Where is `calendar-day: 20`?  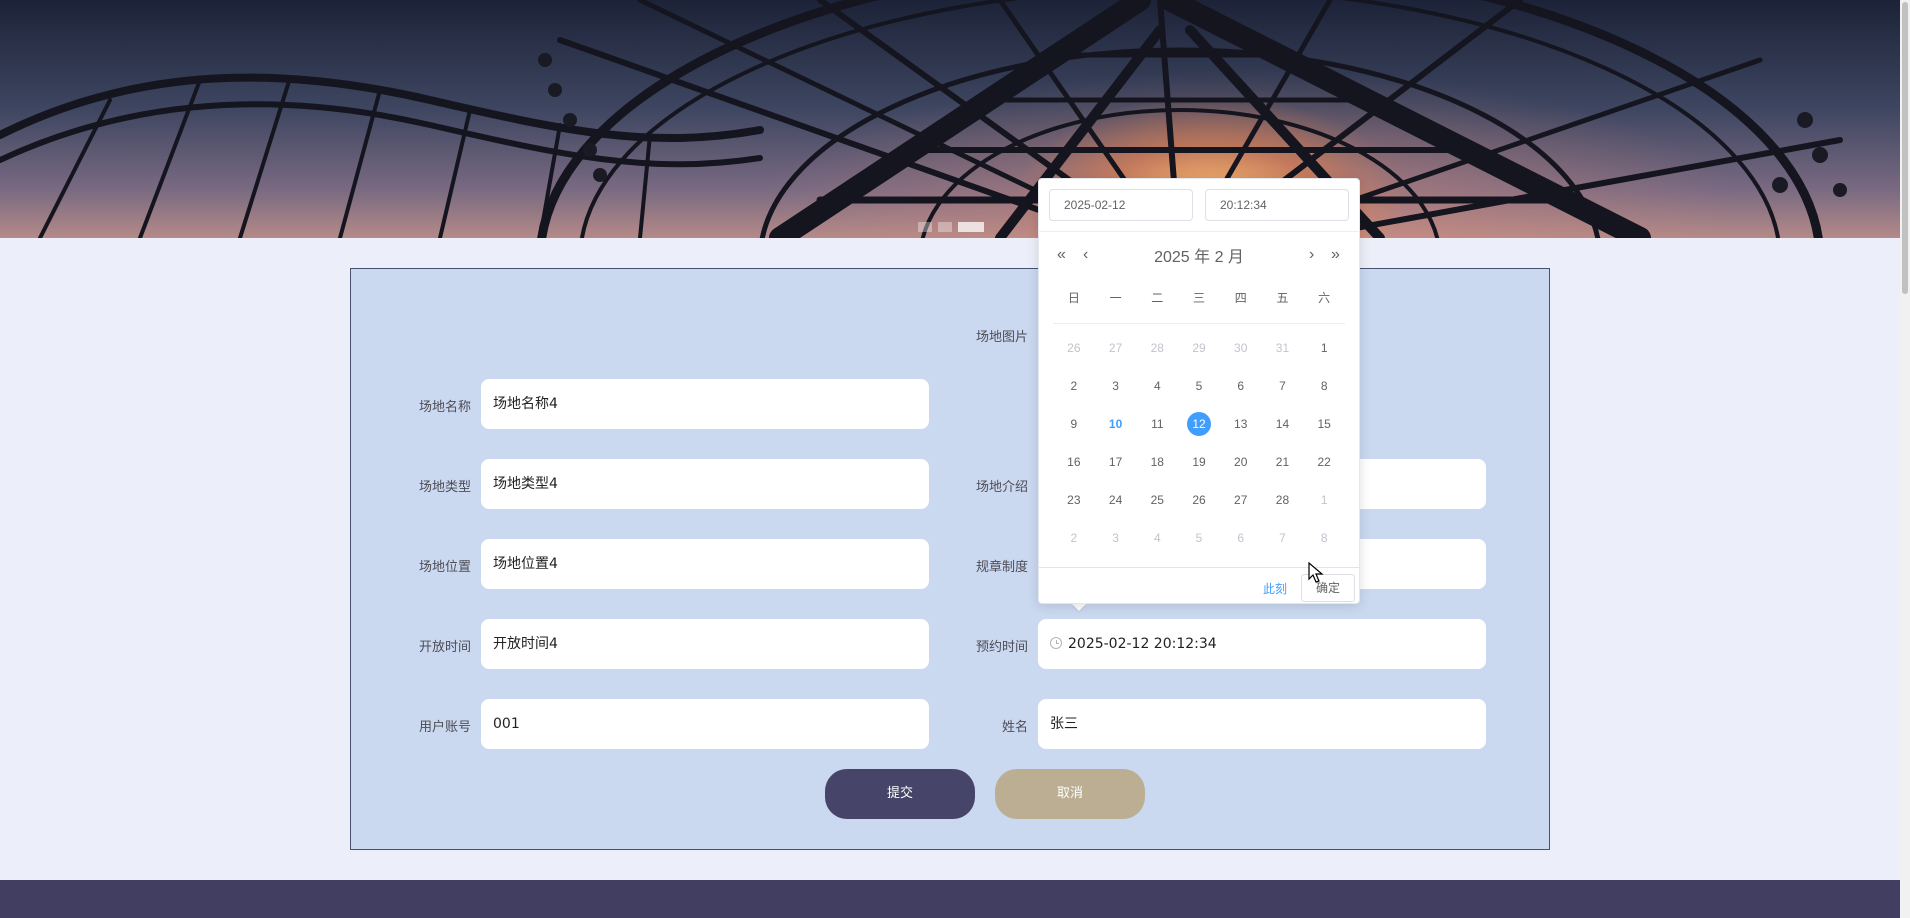 calendar-day: 20 is located at coordinates (1241, 462).